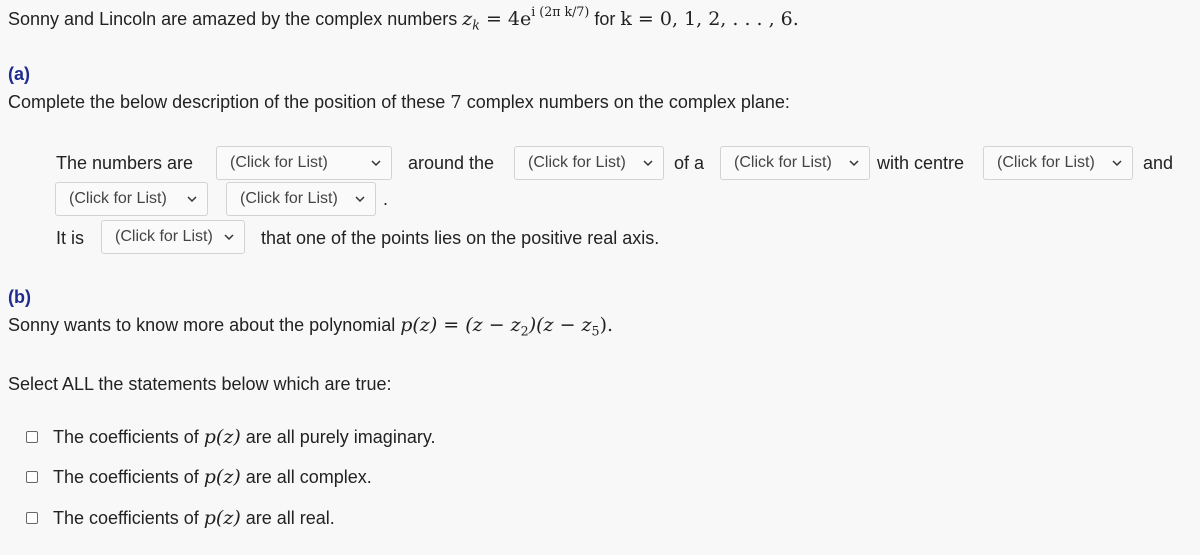 This screenshot has width=1200, height=555. Describe the element at coordinates (70, 238) in the screenshot. I see `text-it-is: It is` at that location.